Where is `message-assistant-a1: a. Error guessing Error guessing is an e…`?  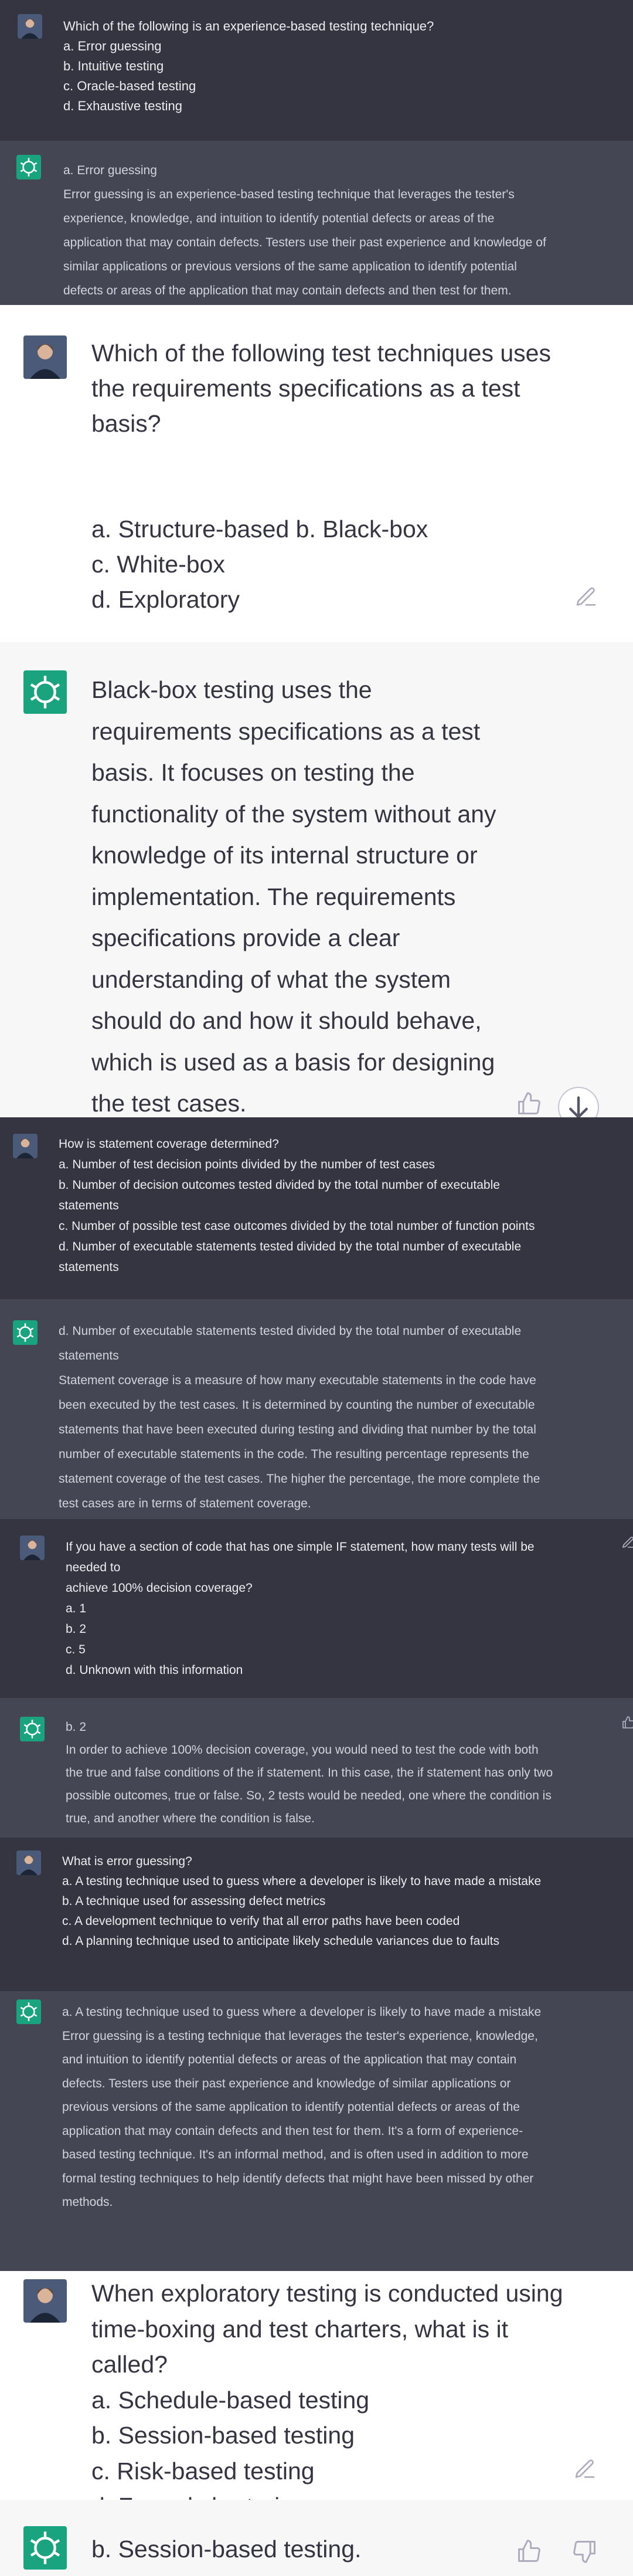
message-assistant-a1: a. Error guessing Error guessing is an e… is located at coordinates (316, 223).